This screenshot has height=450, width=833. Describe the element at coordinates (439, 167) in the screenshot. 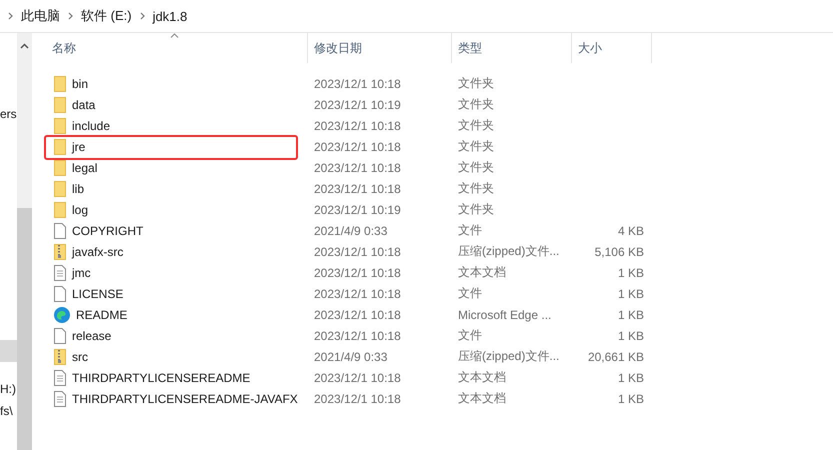

I see `file-row: legal 2023/12/1 10:18 文件夹` at that location.